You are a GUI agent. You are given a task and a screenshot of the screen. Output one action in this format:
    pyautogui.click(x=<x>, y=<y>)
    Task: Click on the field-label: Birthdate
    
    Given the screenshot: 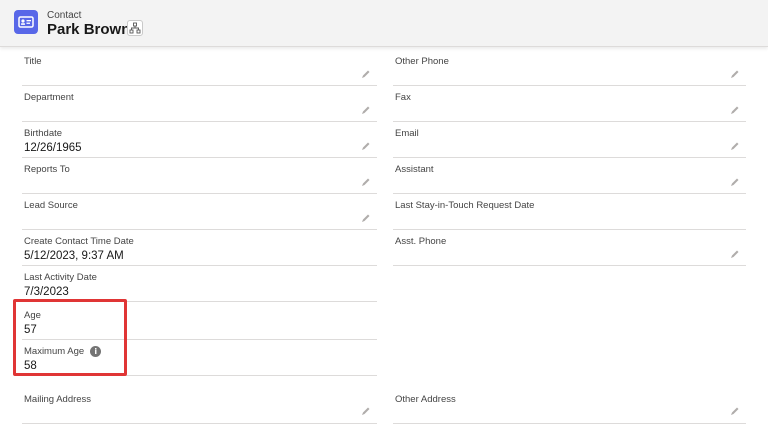 What is the action you would take?
    pyautogui.click(x=43, y=133)
    